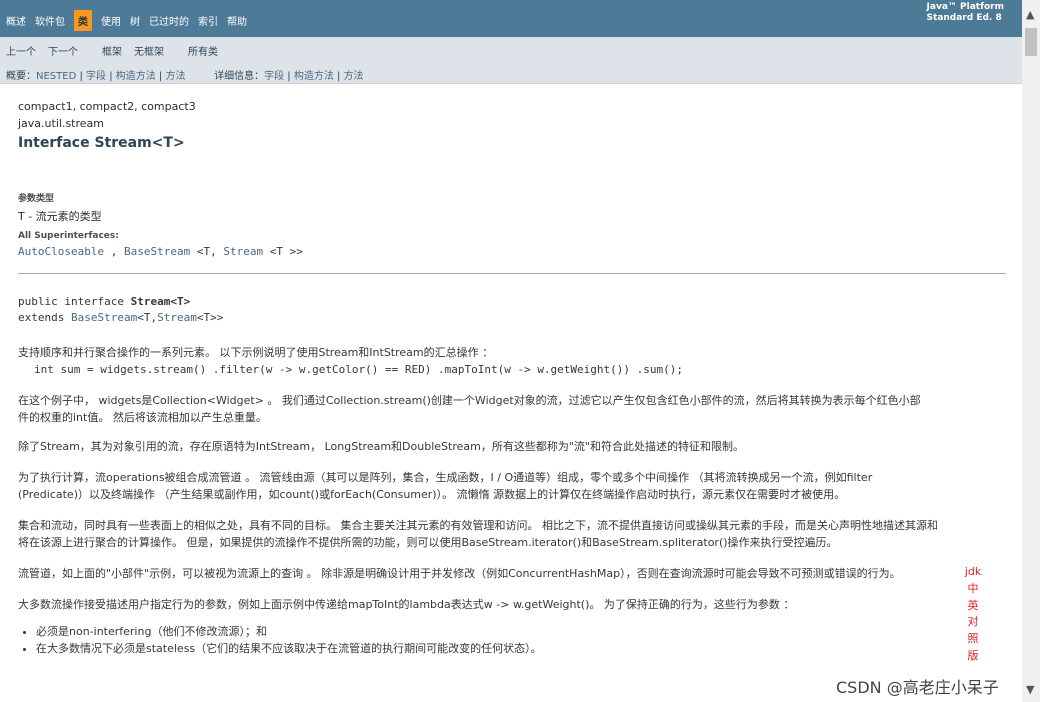 The width and height of the screenshot is (1040, 702). I want to click on superinterface-link: Stream, so click(243, 251).